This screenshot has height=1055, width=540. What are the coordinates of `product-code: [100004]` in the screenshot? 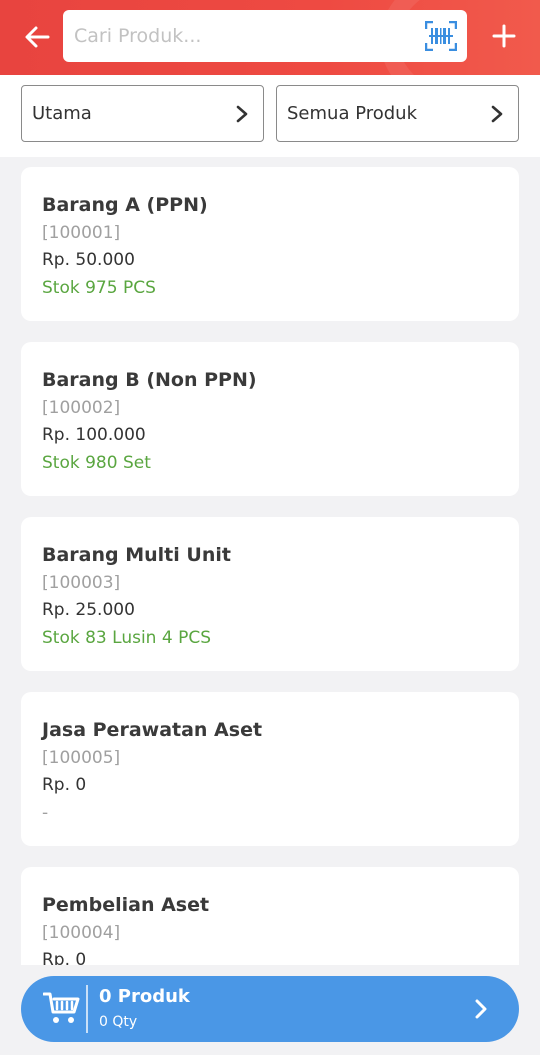 It's located at (81, 933).